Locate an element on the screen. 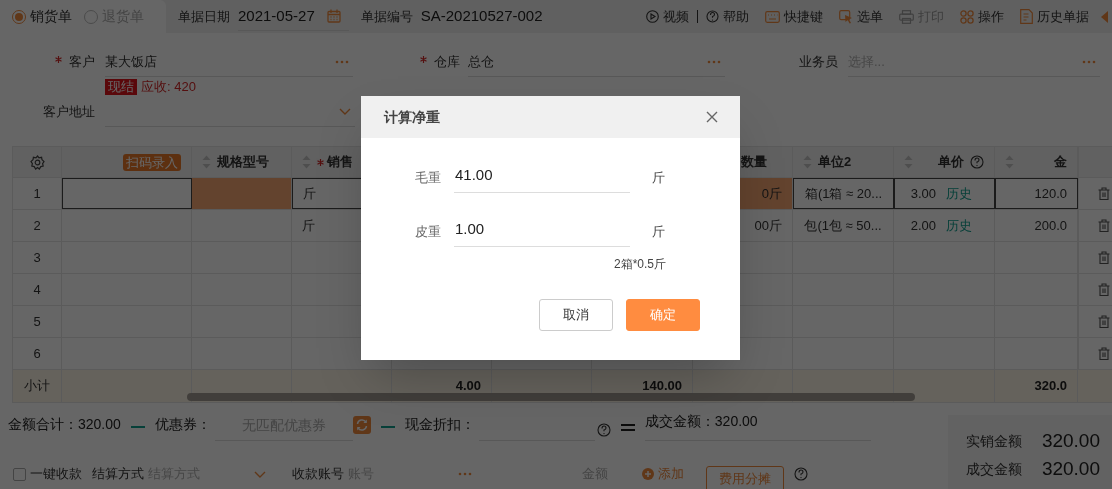  dialog-title: 计算净重 is located at coordinates (412, 117).